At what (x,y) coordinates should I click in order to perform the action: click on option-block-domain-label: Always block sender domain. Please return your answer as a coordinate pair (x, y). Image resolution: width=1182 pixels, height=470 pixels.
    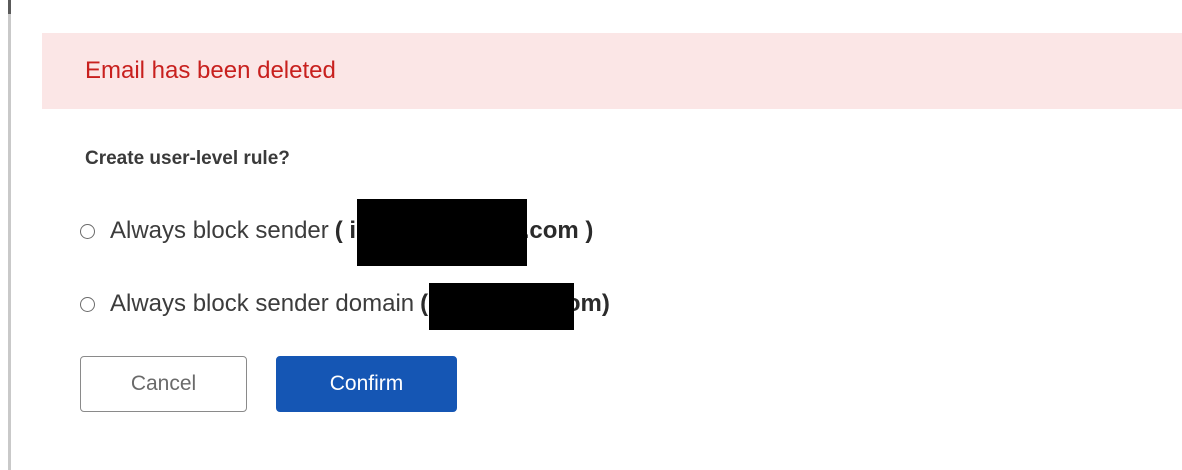
    Looking at the image, I should click on (262, 303).